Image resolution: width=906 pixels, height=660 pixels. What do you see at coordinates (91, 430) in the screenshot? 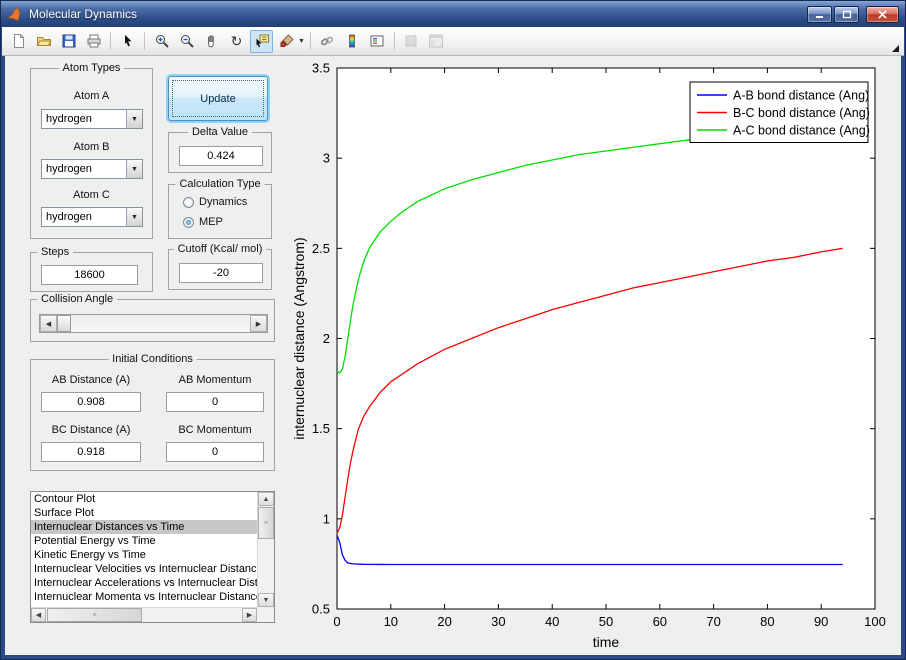
I see `bc-distance-label: BC Distance (A)` at bounding box center [91, 430].